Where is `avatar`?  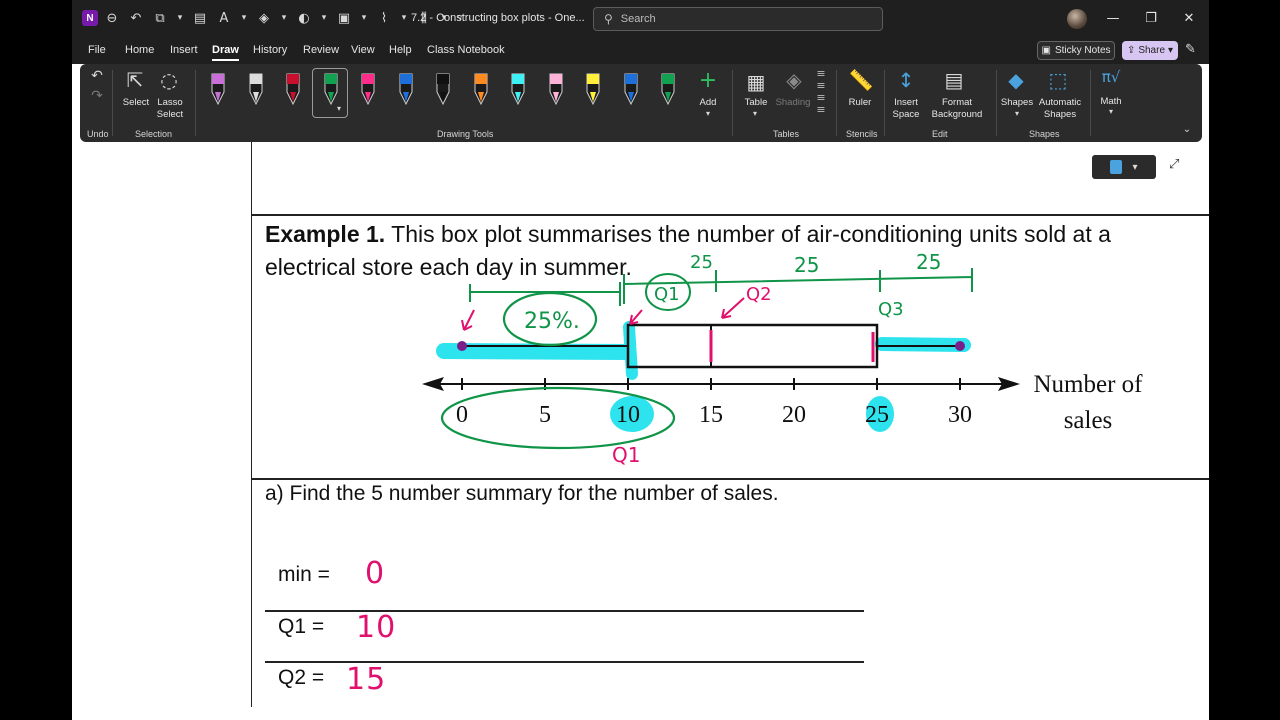 avatar is located at coordinates (1077, 19).